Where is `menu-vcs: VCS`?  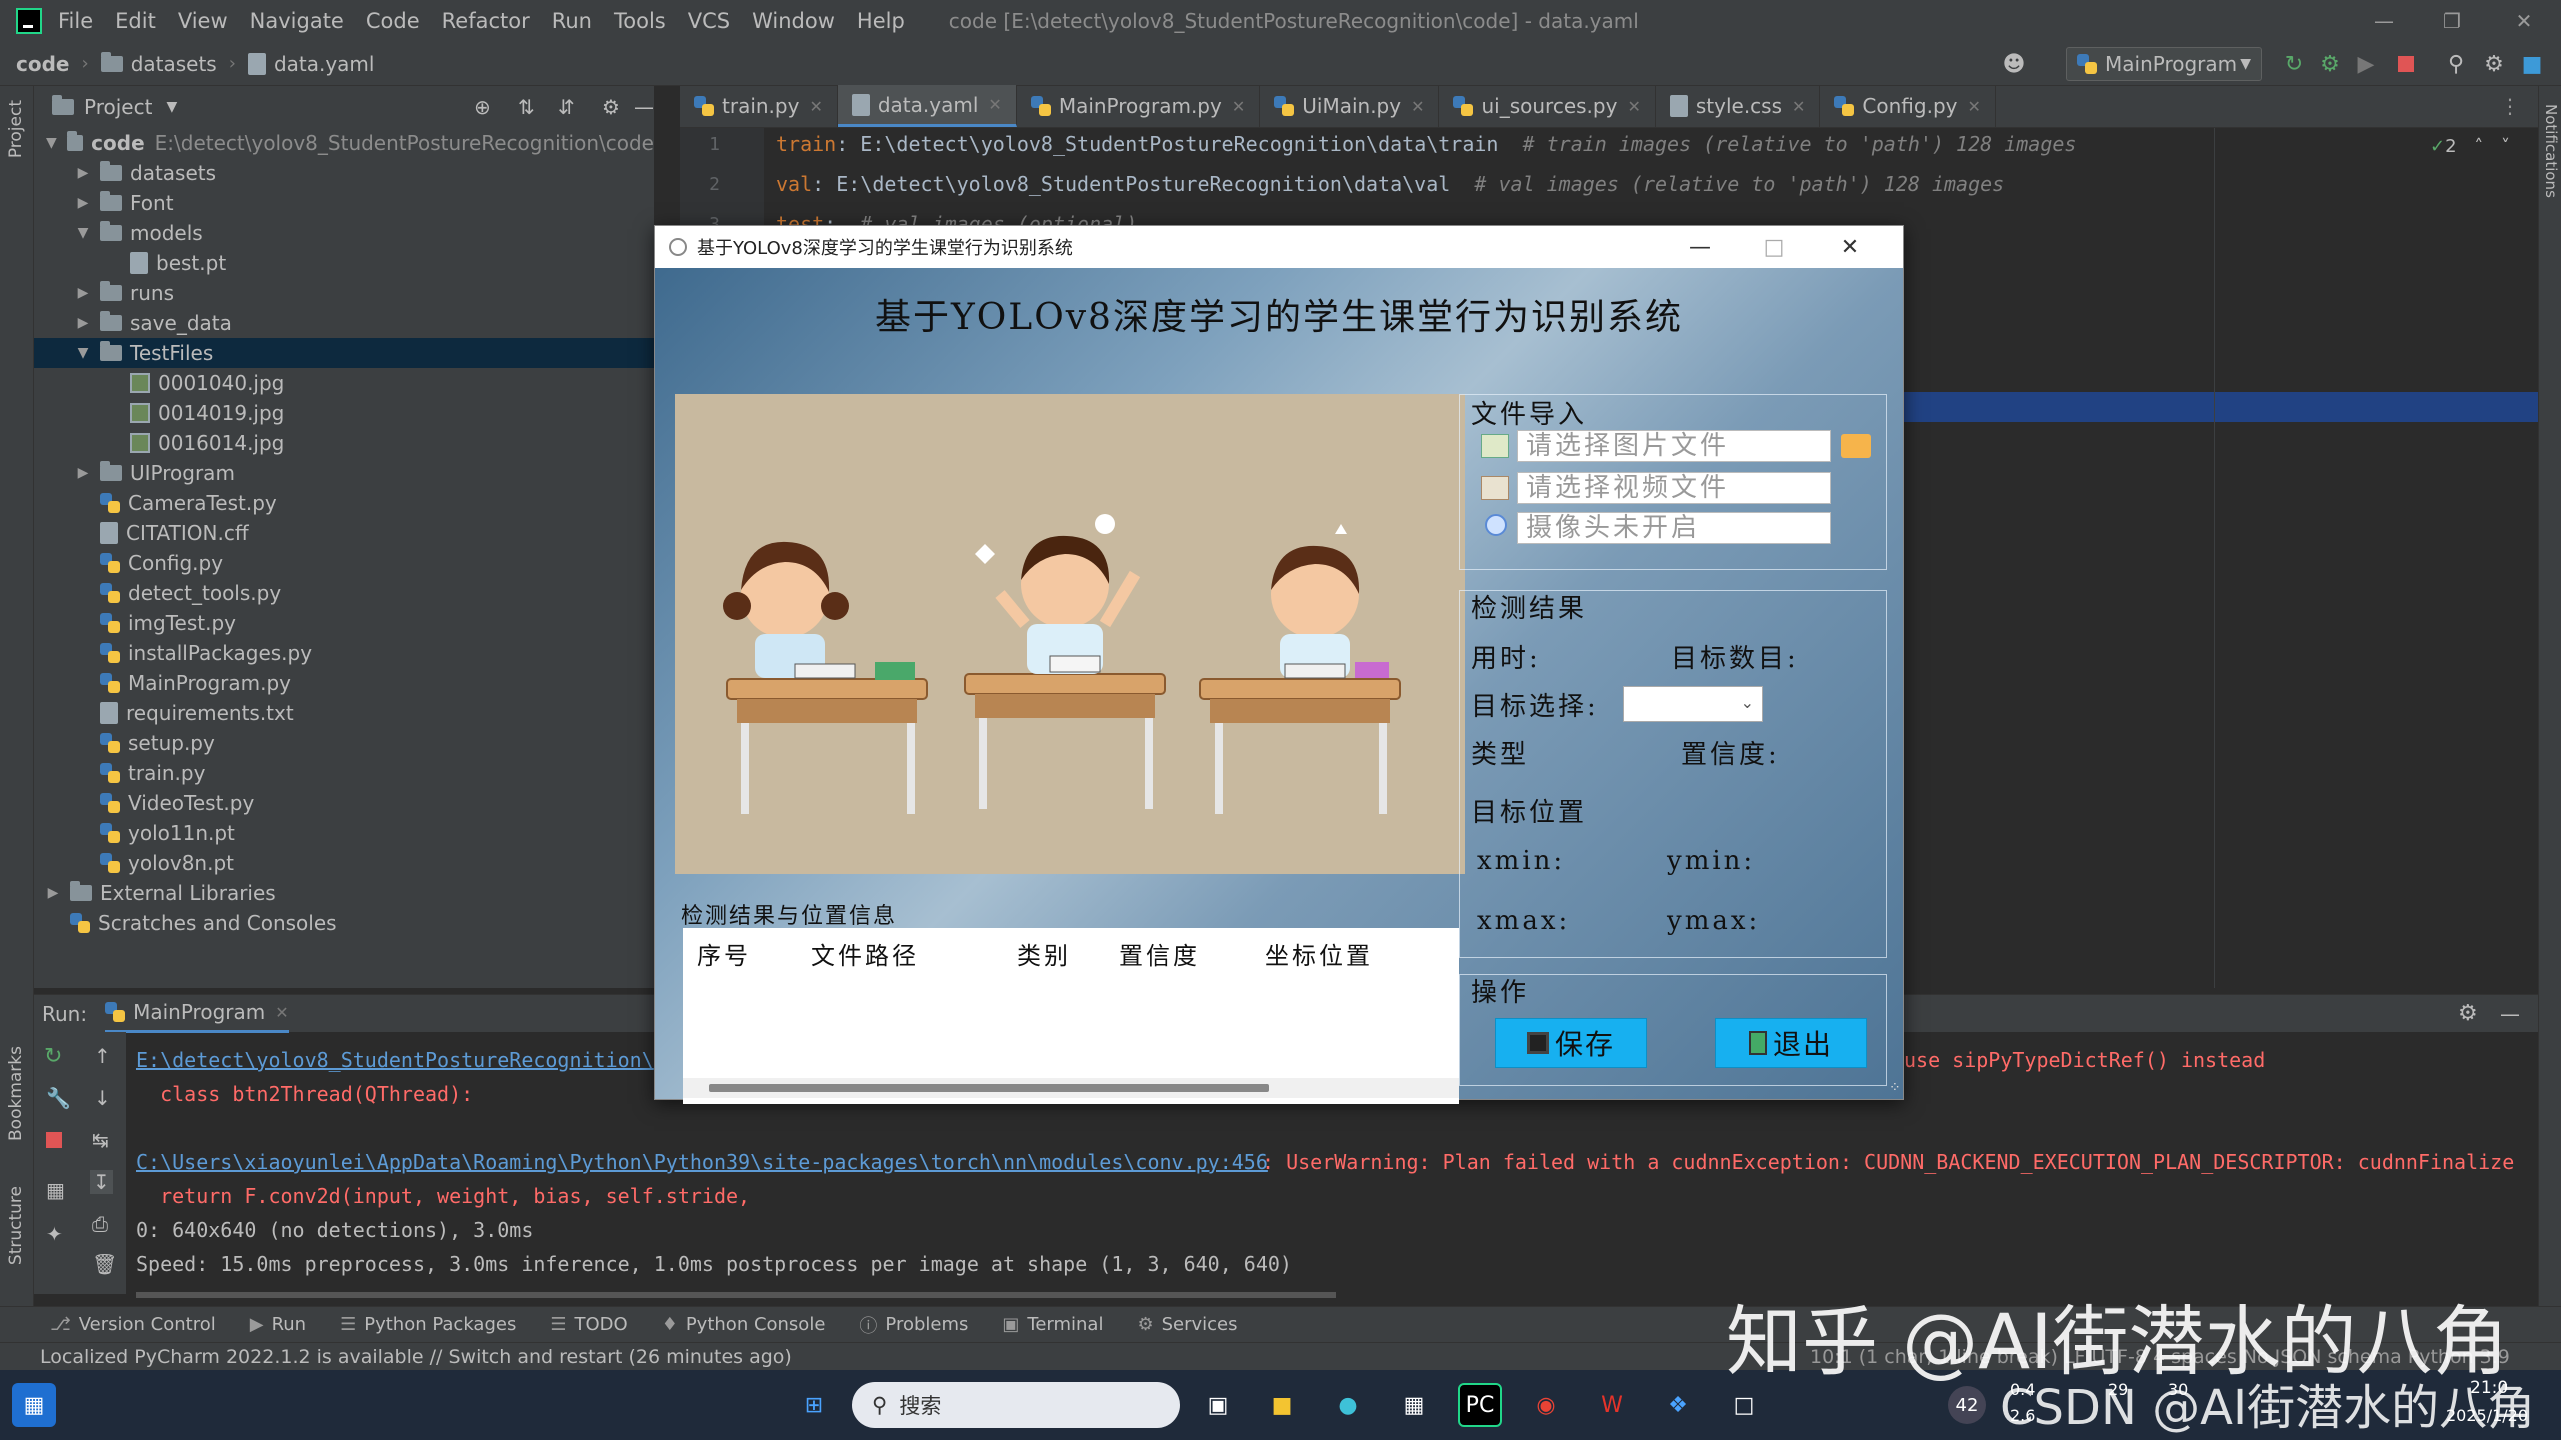
menu-vcs: VCS is located at coordinates (709, 21).